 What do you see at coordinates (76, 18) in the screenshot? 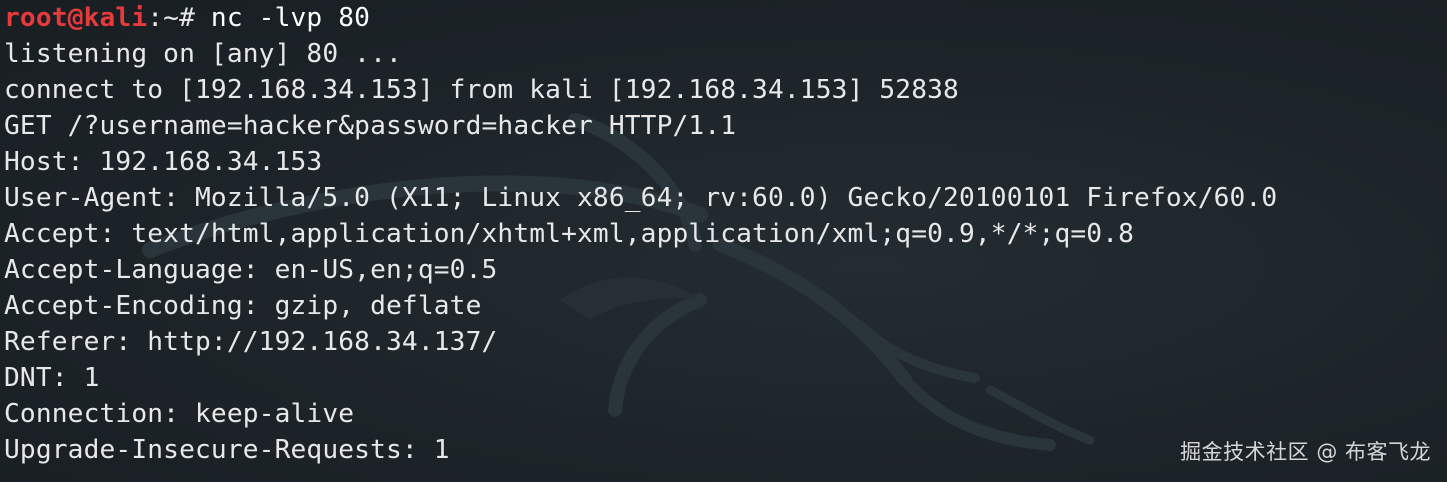
I see `prompt-user: root@kali` at bounding box center [76, 18].